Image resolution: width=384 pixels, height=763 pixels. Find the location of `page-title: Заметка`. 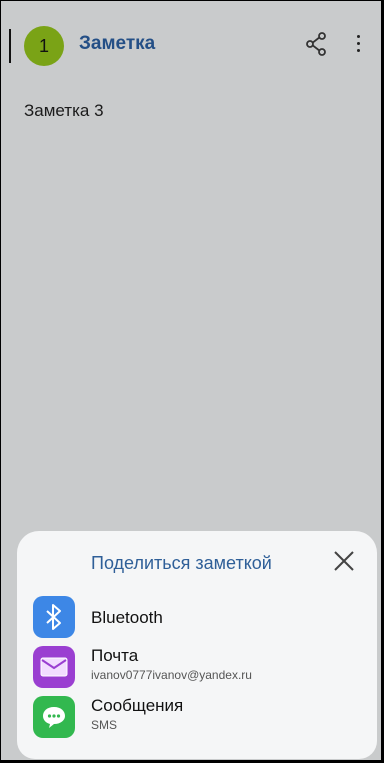

page-title: Заметка is located at coordinates (117, 43).